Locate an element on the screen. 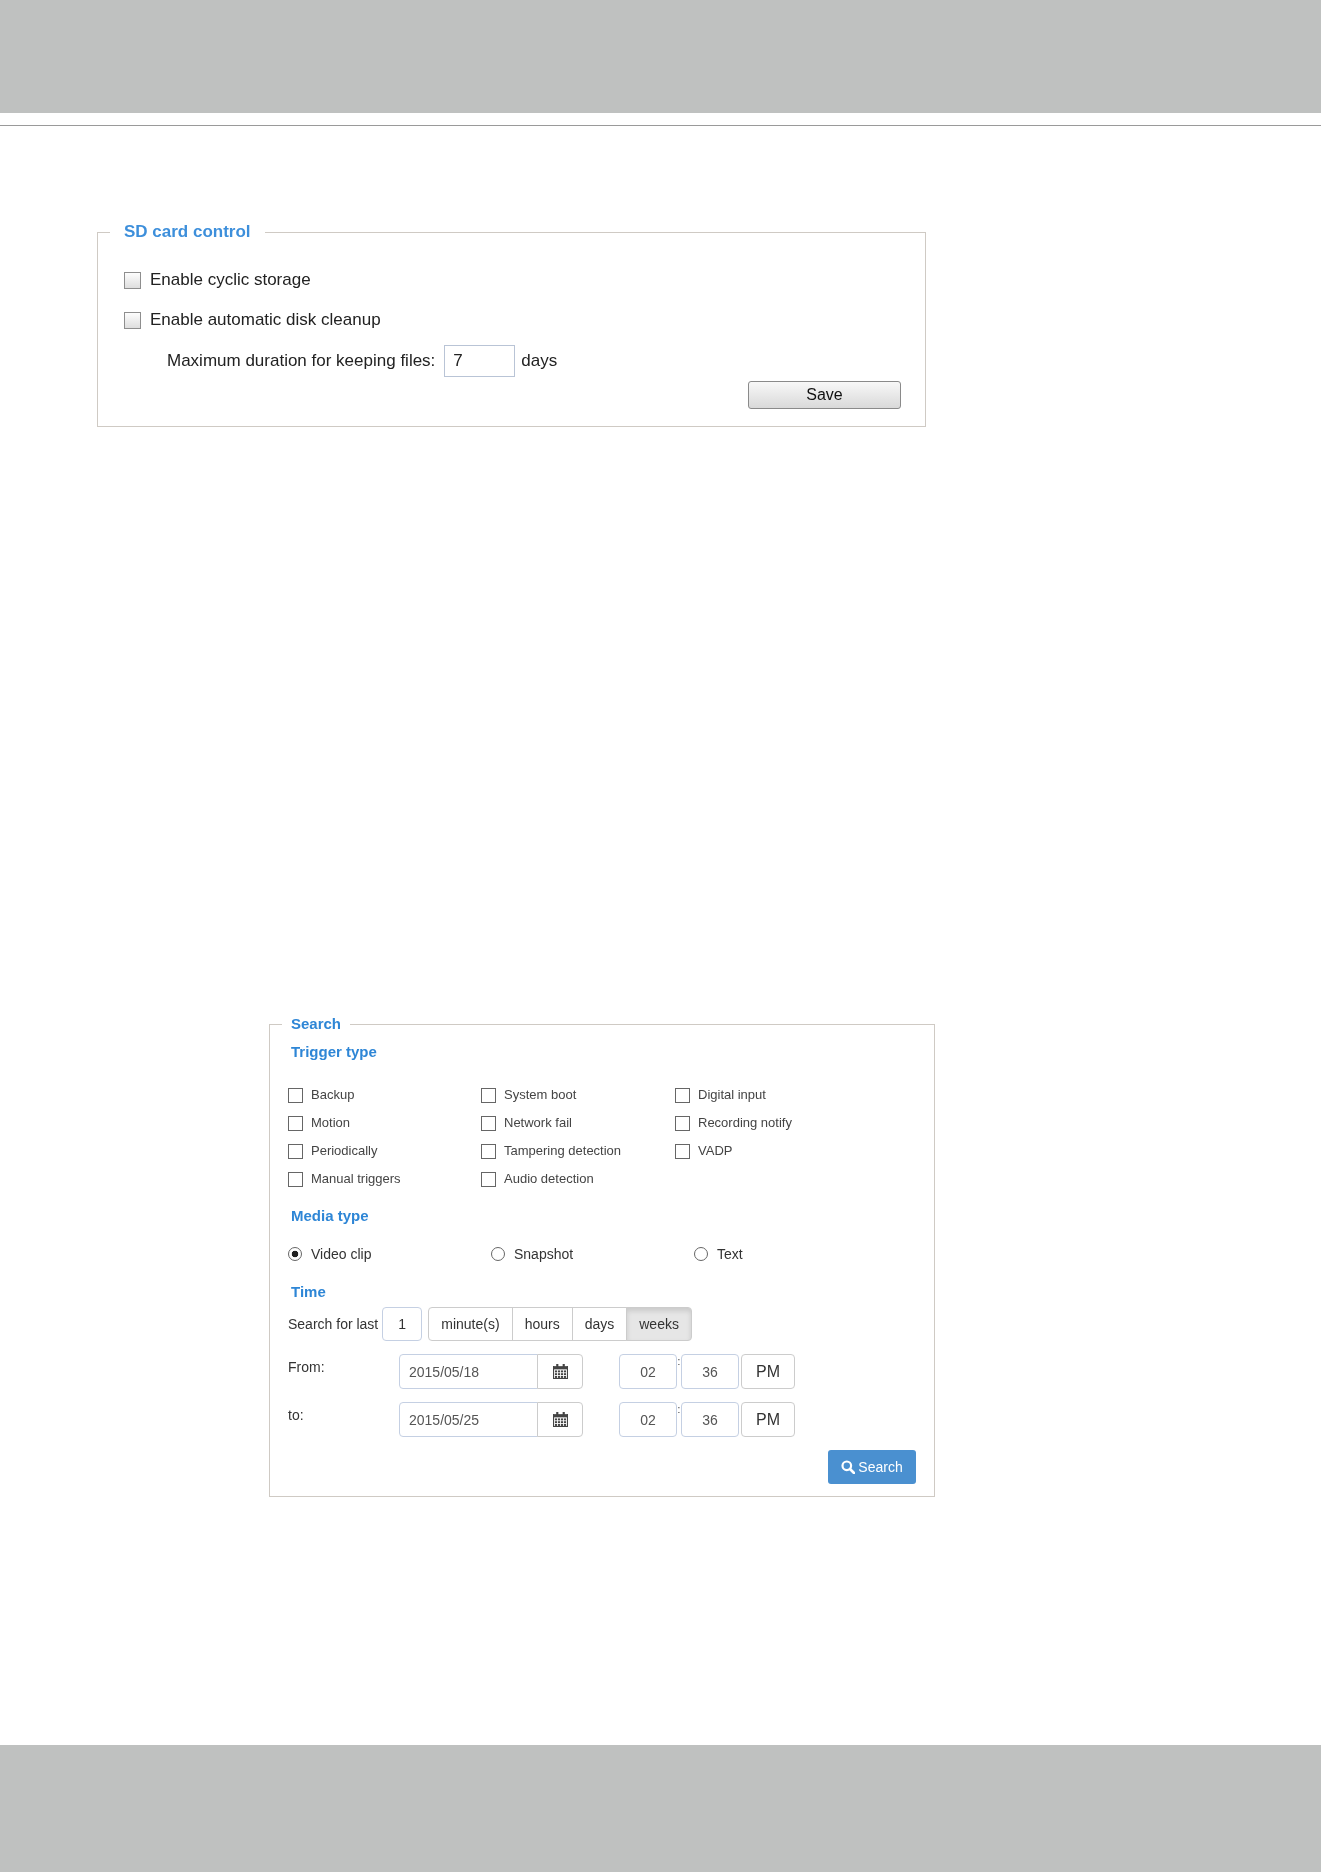 This screenshot has width=1324, height=1872. radio-label: Video clip is located at coordinates (341, 1254).